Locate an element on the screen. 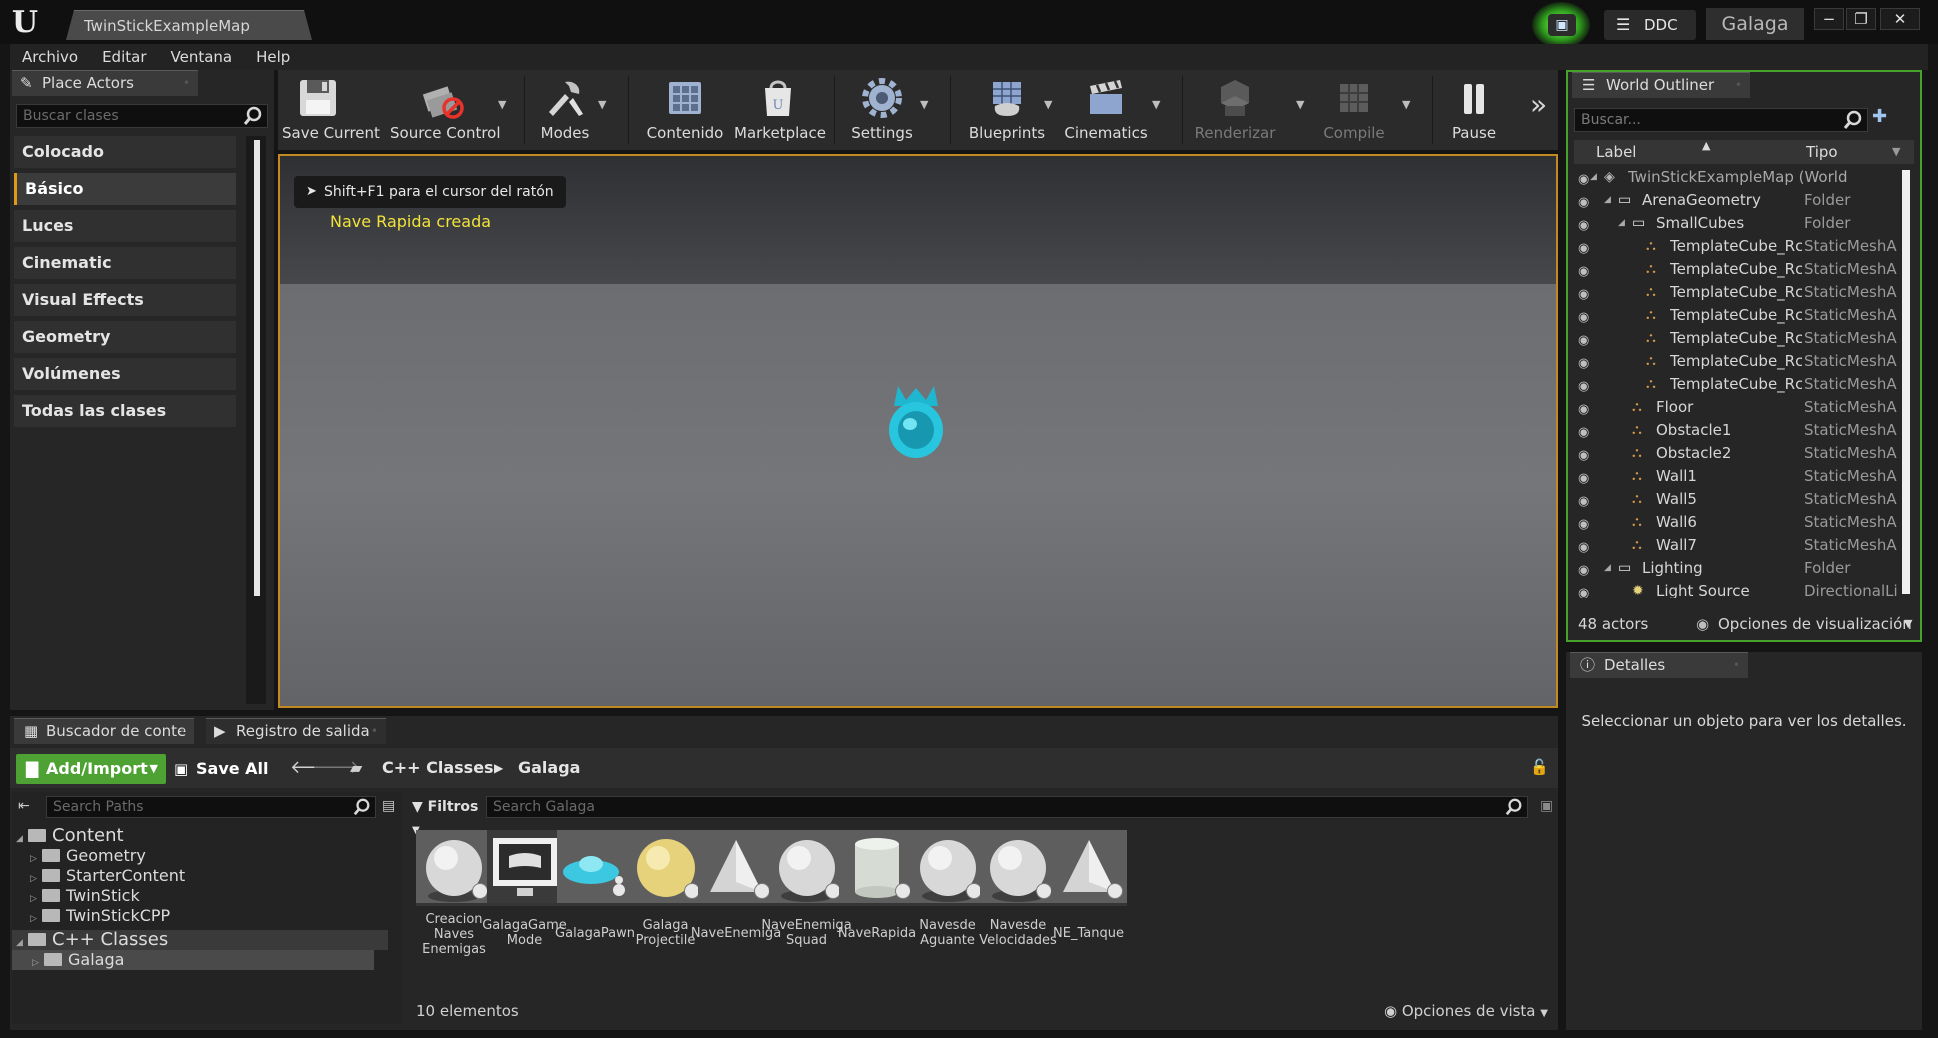 This screenshot has width=1938, height=1038. save-all-button: ▣ Save All is located at coordinates (221, 769).